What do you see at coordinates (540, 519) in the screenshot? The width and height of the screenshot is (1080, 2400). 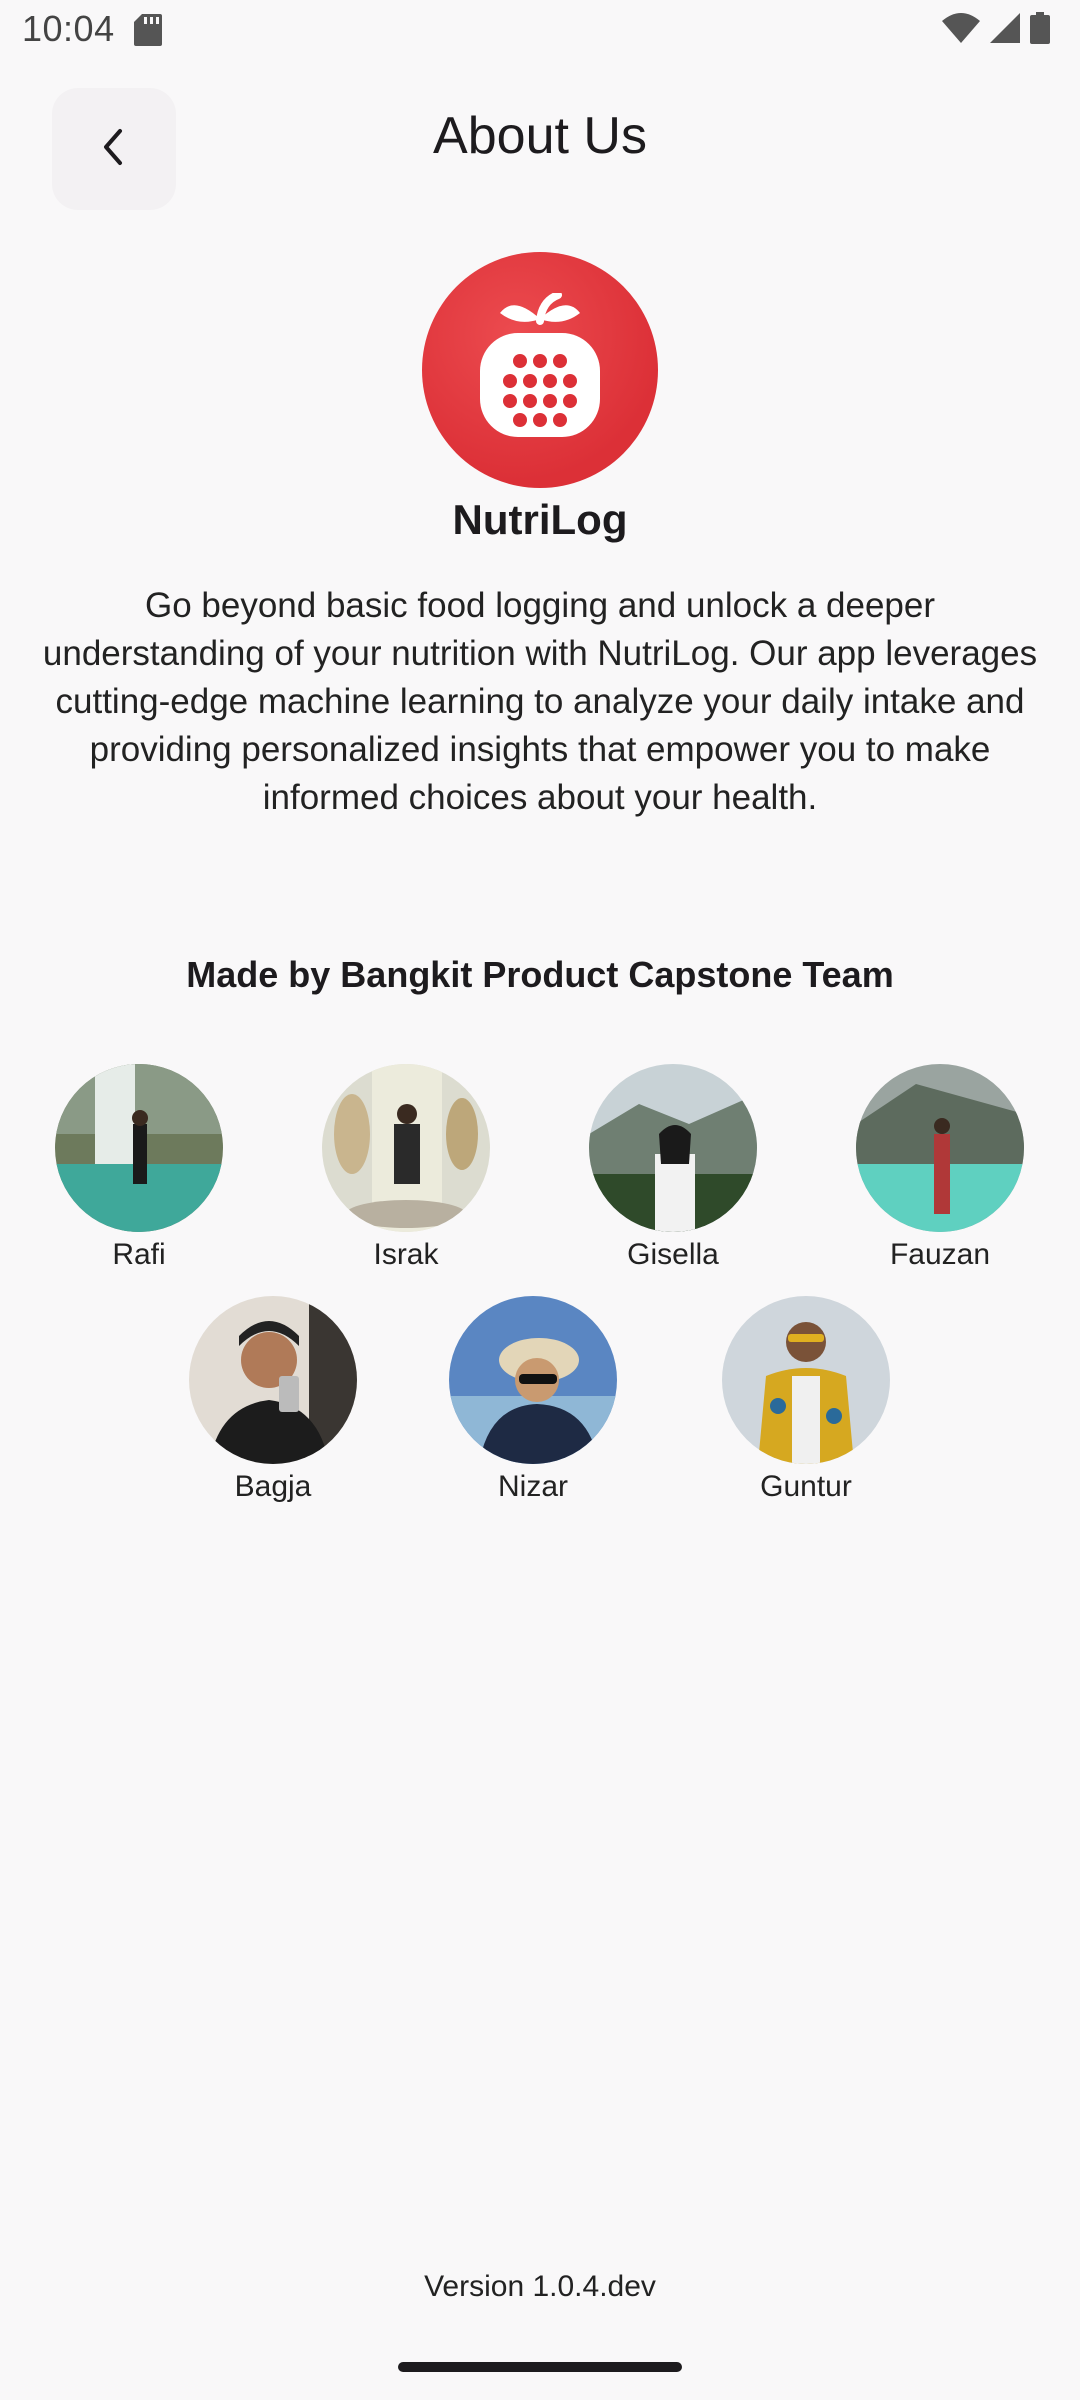 I see `app-name: NutriLog` at bounding box center [540, 519].